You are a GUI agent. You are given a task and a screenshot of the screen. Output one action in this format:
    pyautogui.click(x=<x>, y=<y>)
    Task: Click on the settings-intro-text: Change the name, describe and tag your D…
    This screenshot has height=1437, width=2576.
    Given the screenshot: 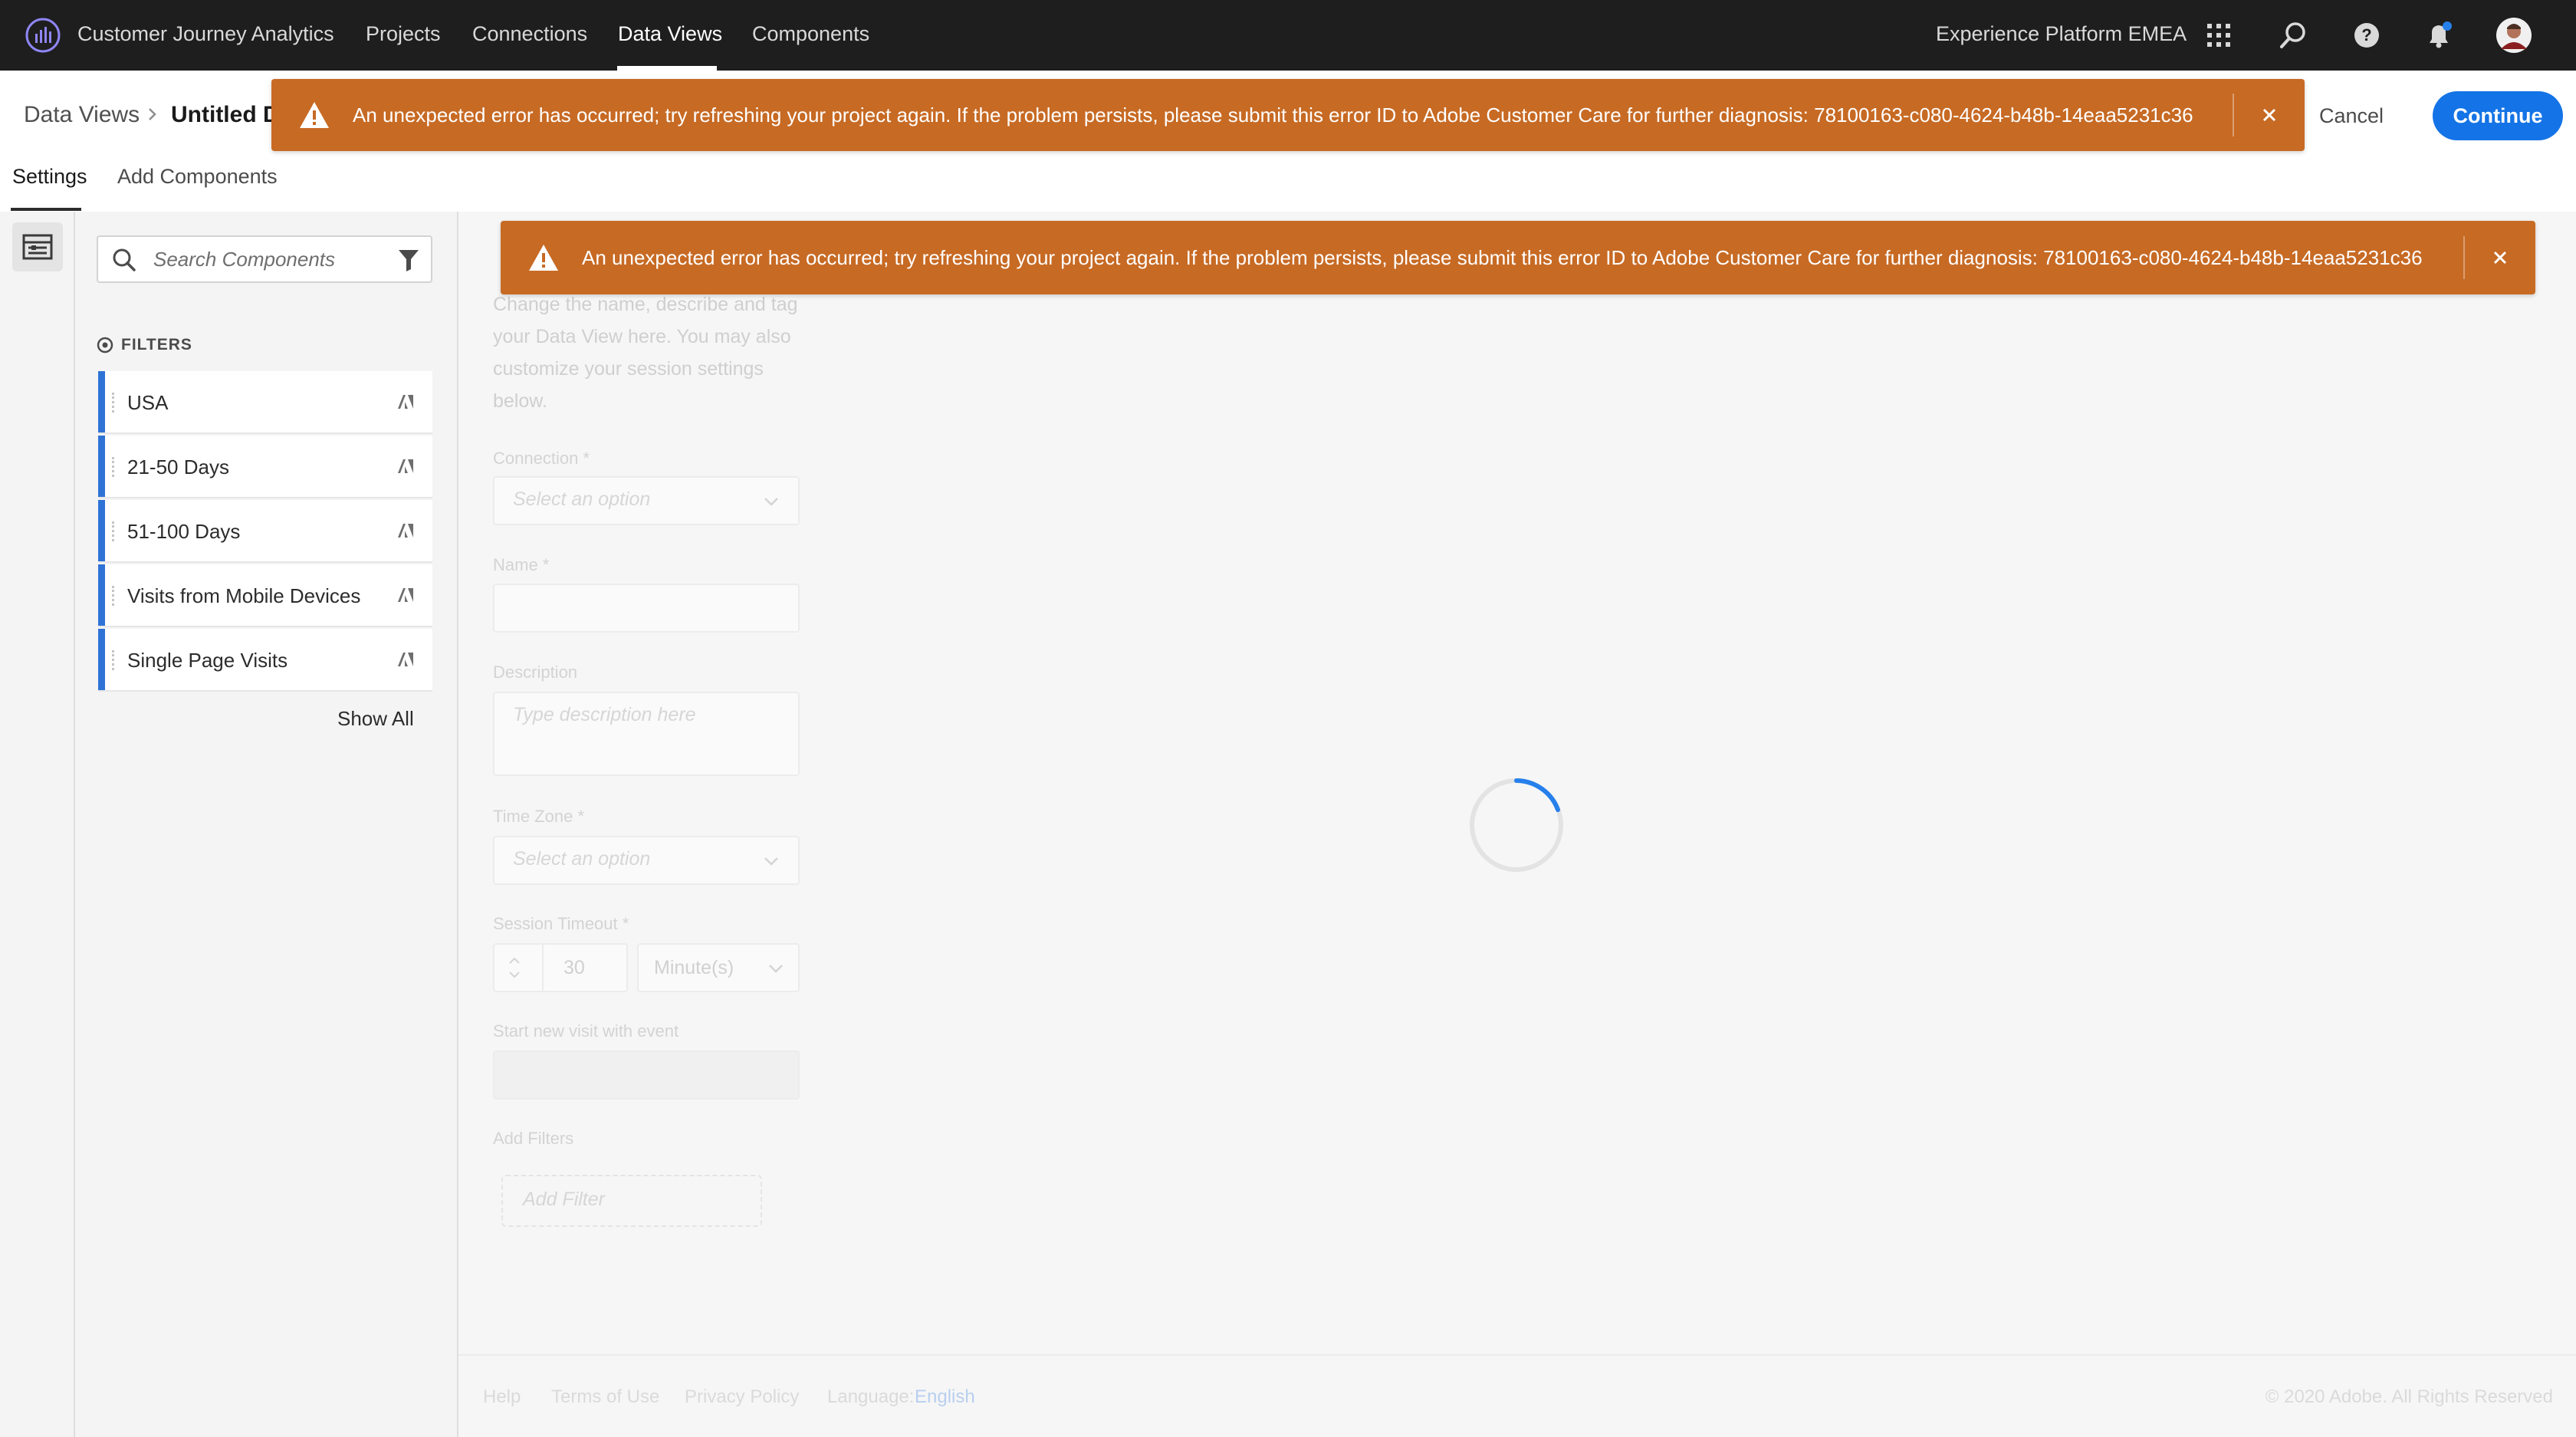 What is the action you would take?
    pyautogui.click(x=646, y=353)
    